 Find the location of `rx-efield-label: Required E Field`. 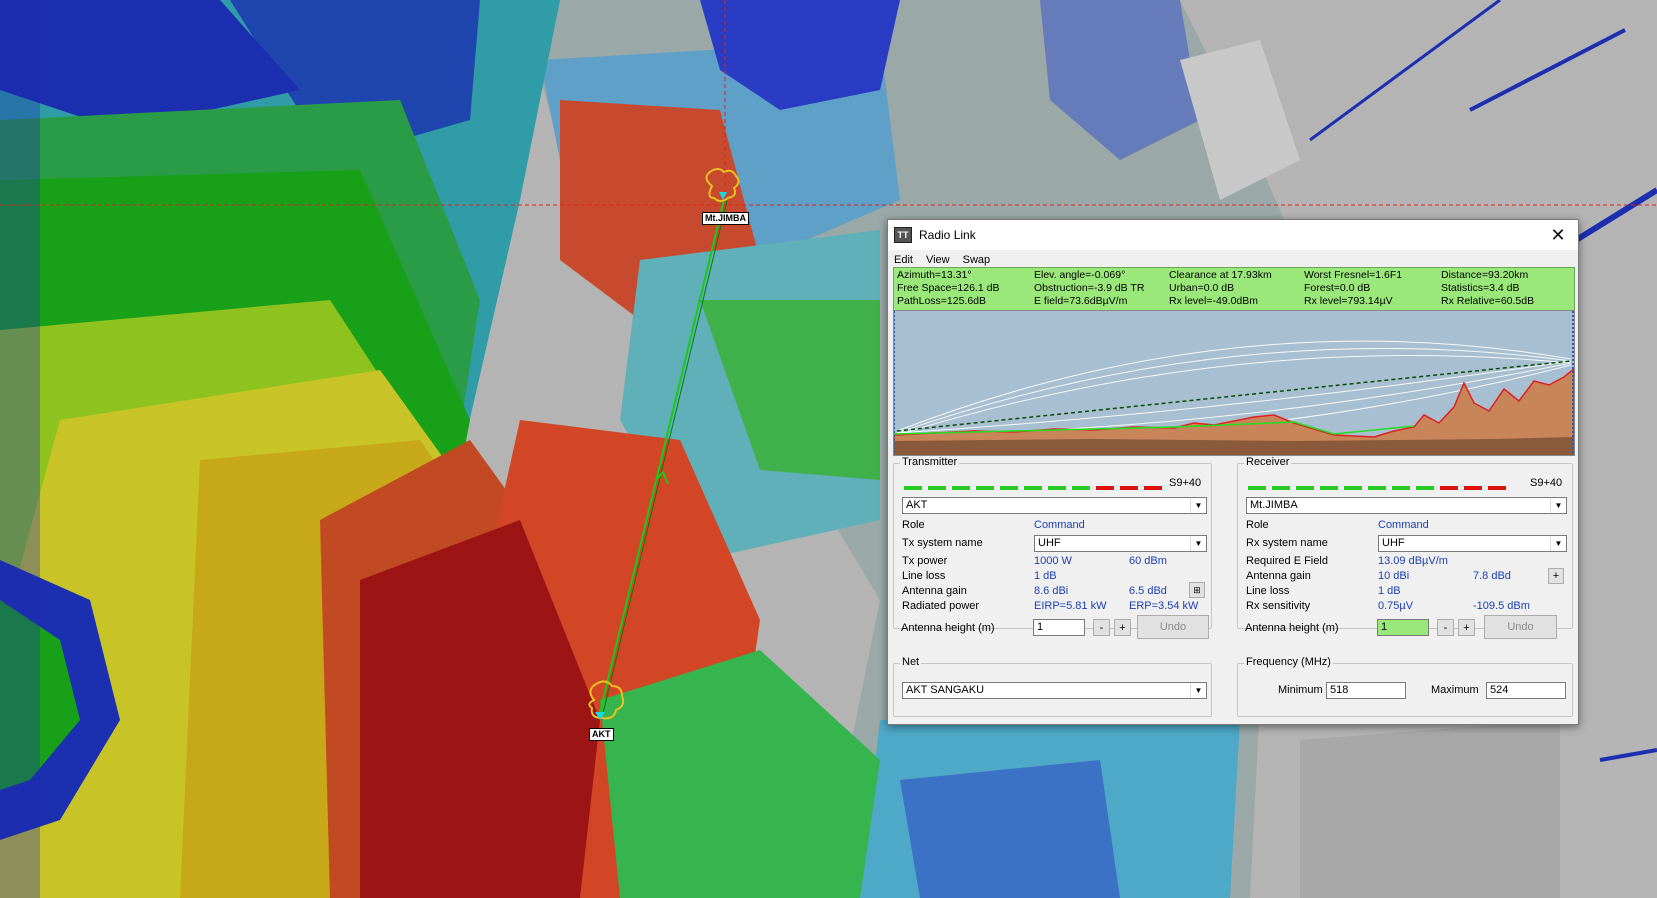

rx-efield-label: Required E Field is located at coordinates (1287, 561).